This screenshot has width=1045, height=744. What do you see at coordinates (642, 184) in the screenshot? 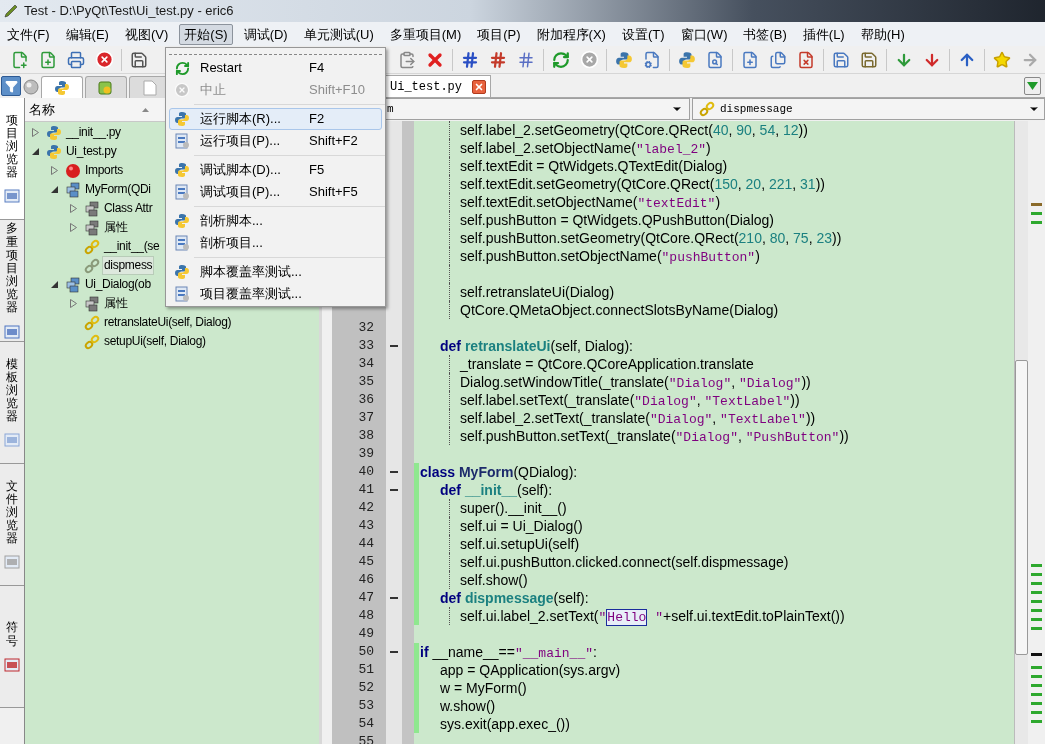
I see `code-line: self.textEdit.setGeometry(QtCore.QRect(150, 20, 221, 31))` at bounding box center [642, 184].